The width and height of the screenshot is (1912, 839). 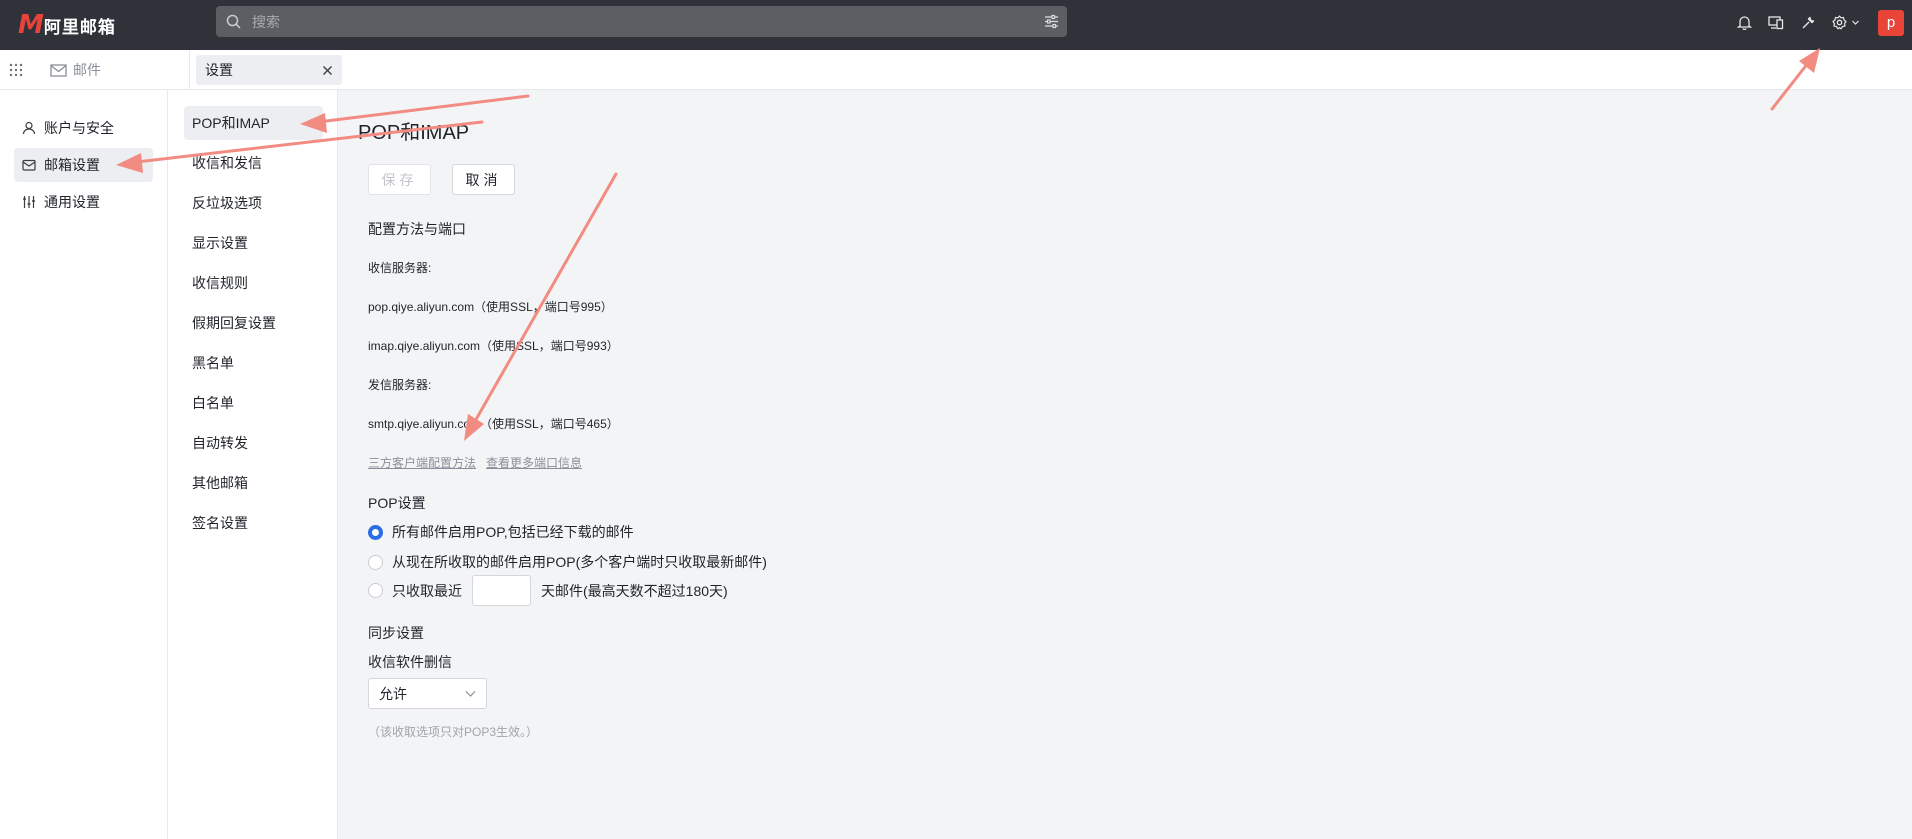 I want to click on page-title: POP和IMAP, so click(x=414, y=133).